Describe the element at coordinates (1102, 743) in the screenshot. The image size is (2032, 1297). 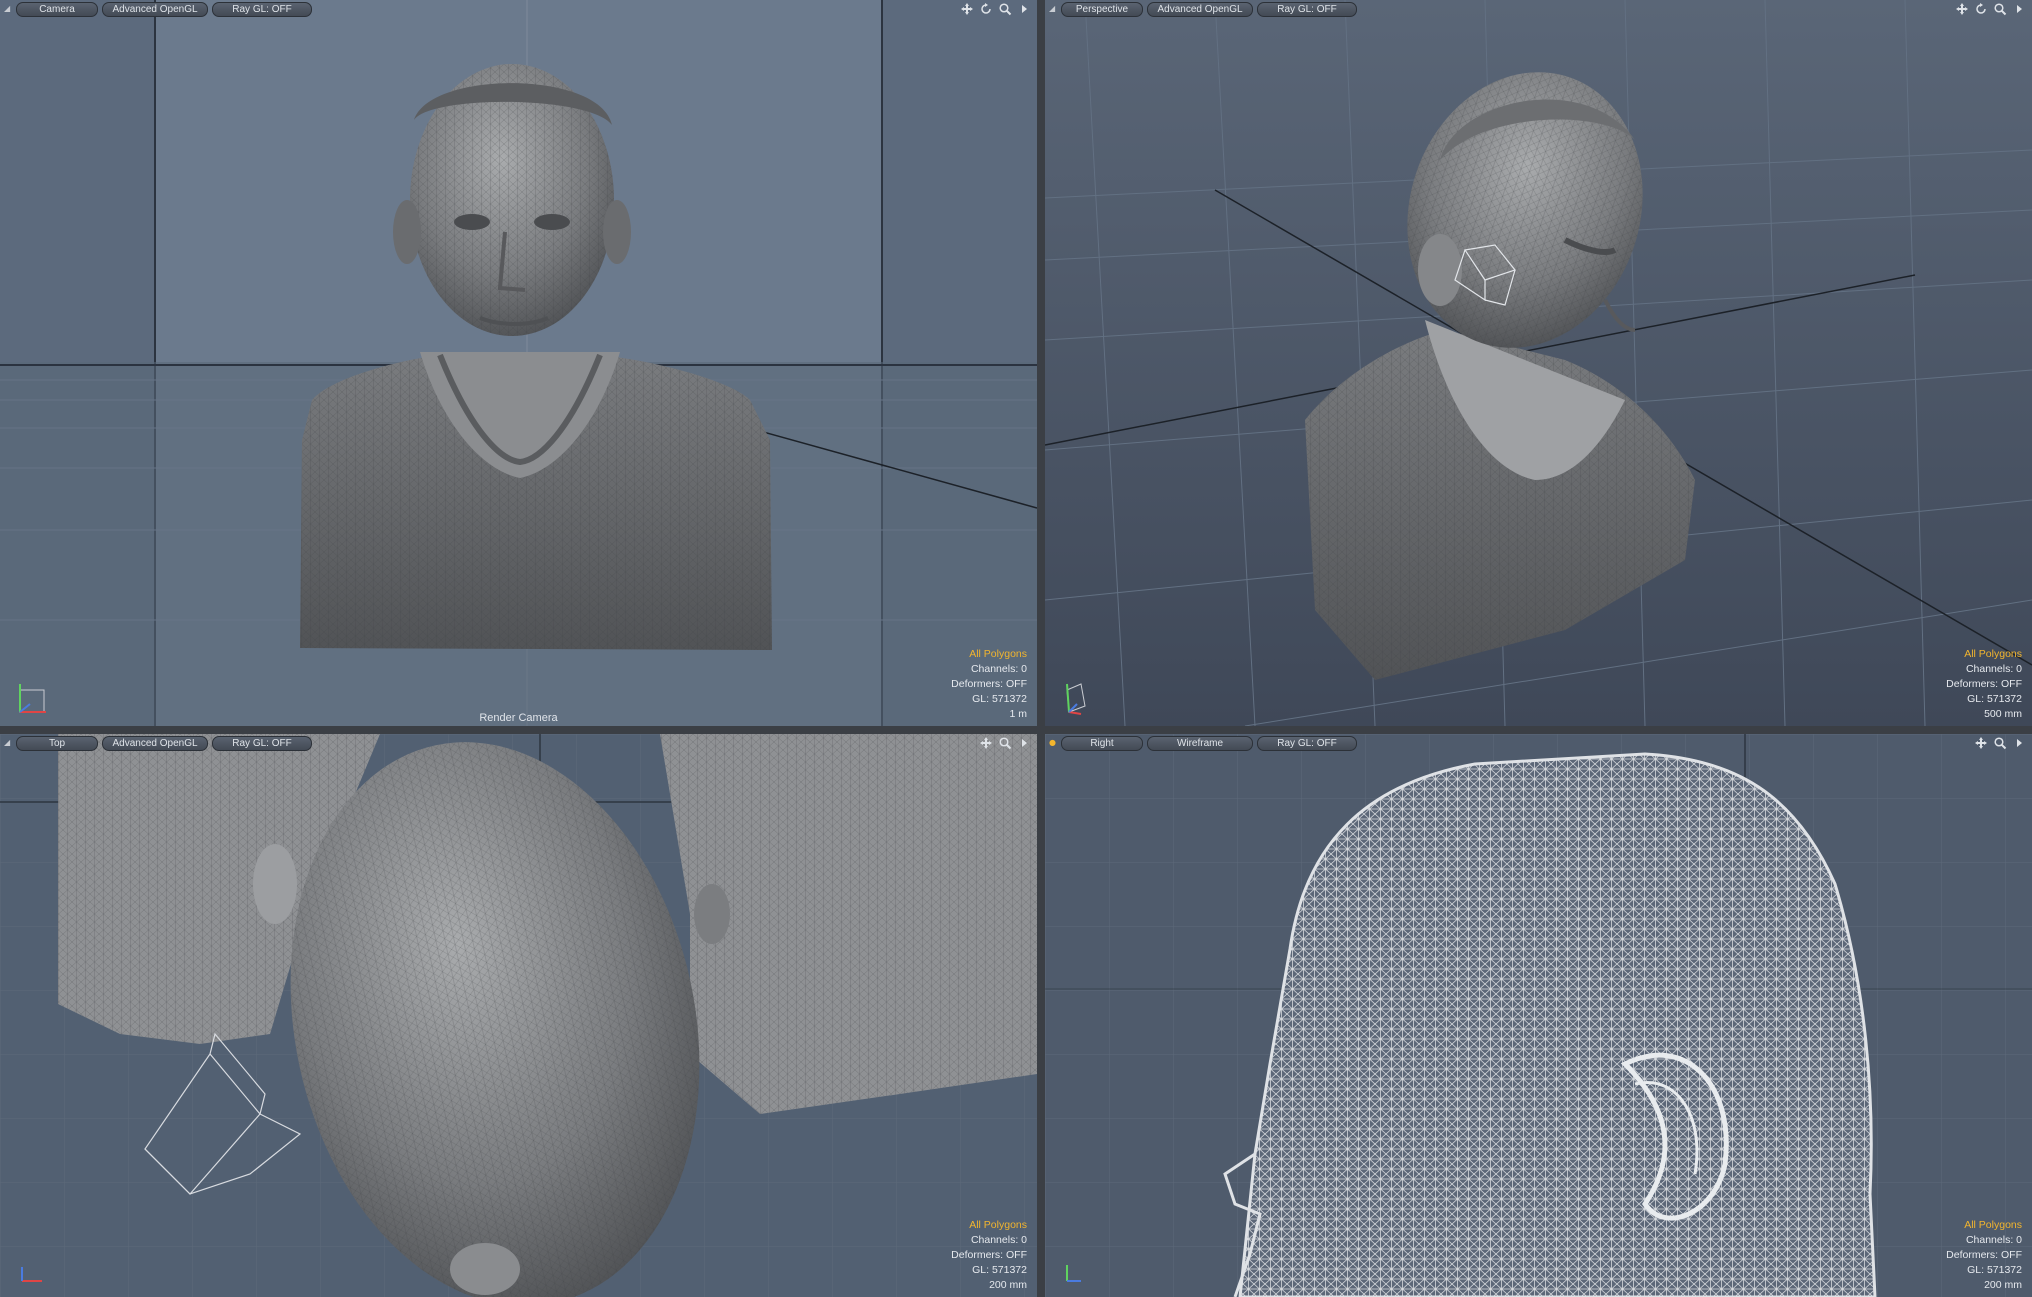
I see `view-type-button: Right` at that location.